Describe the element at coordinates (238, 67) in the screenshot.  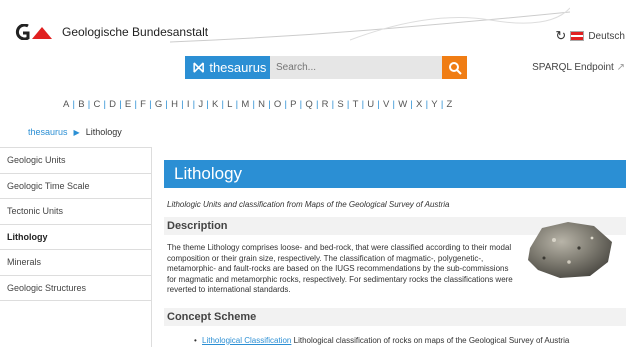
I see `brand-label: thesaurus` at that location.